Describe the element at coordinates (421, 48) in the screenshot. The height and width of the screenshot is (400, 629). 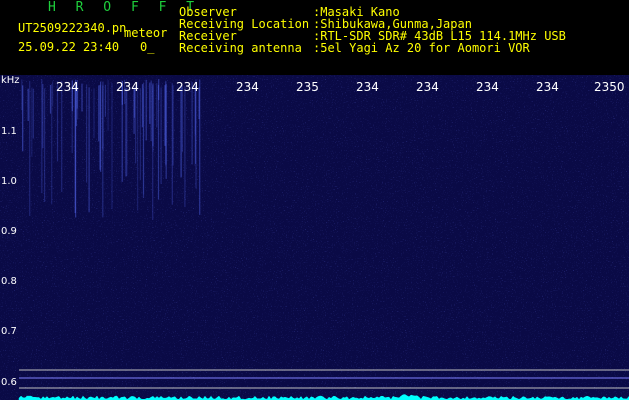
I see `info-value-antenna: :5el Yagi Az 20 for Aomori VOR` at that location.